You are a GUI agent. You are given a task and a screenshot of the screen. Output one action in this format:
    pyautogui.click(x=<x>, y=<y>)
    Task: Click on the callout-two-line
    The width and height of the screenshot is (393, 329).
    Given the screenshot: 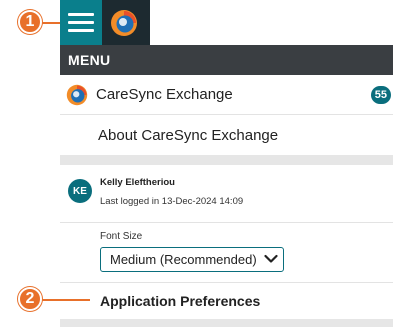 What is the action you would take?
    pyautogui.click(x=66, y=300)
    